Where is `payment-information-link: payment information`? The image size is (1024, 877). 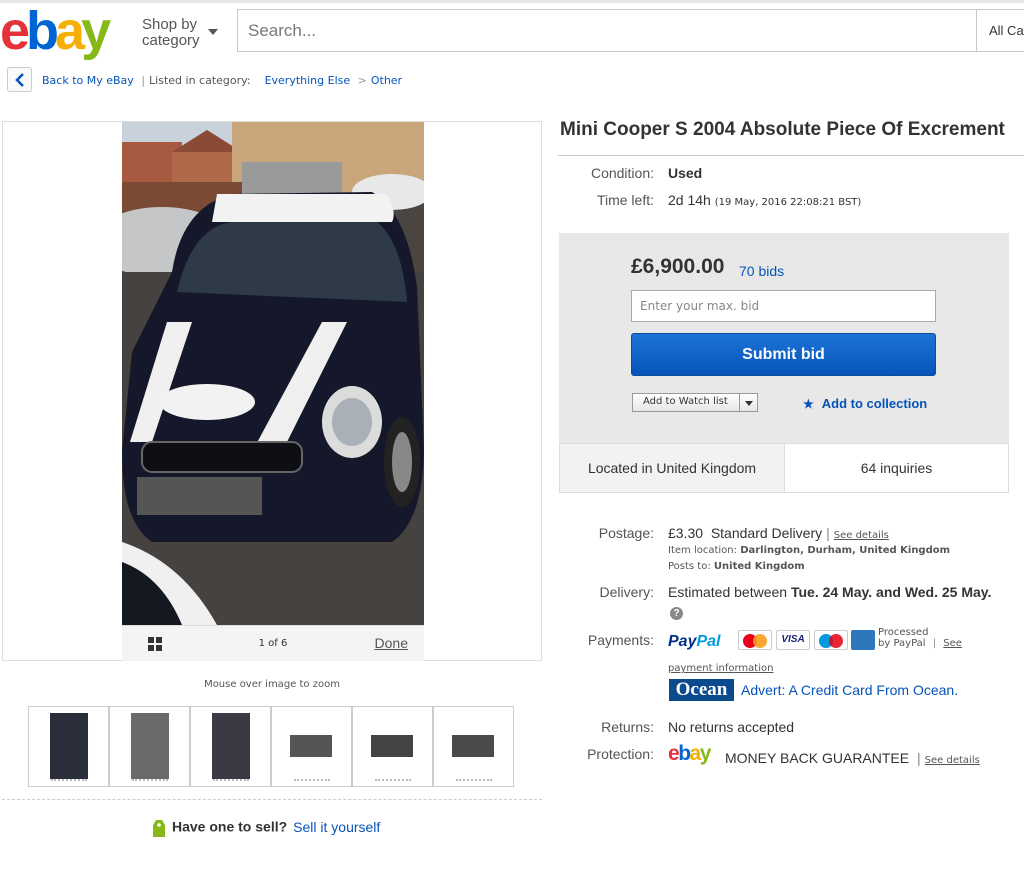
payment-information-link: payment information is located at coordinates (720, 668).